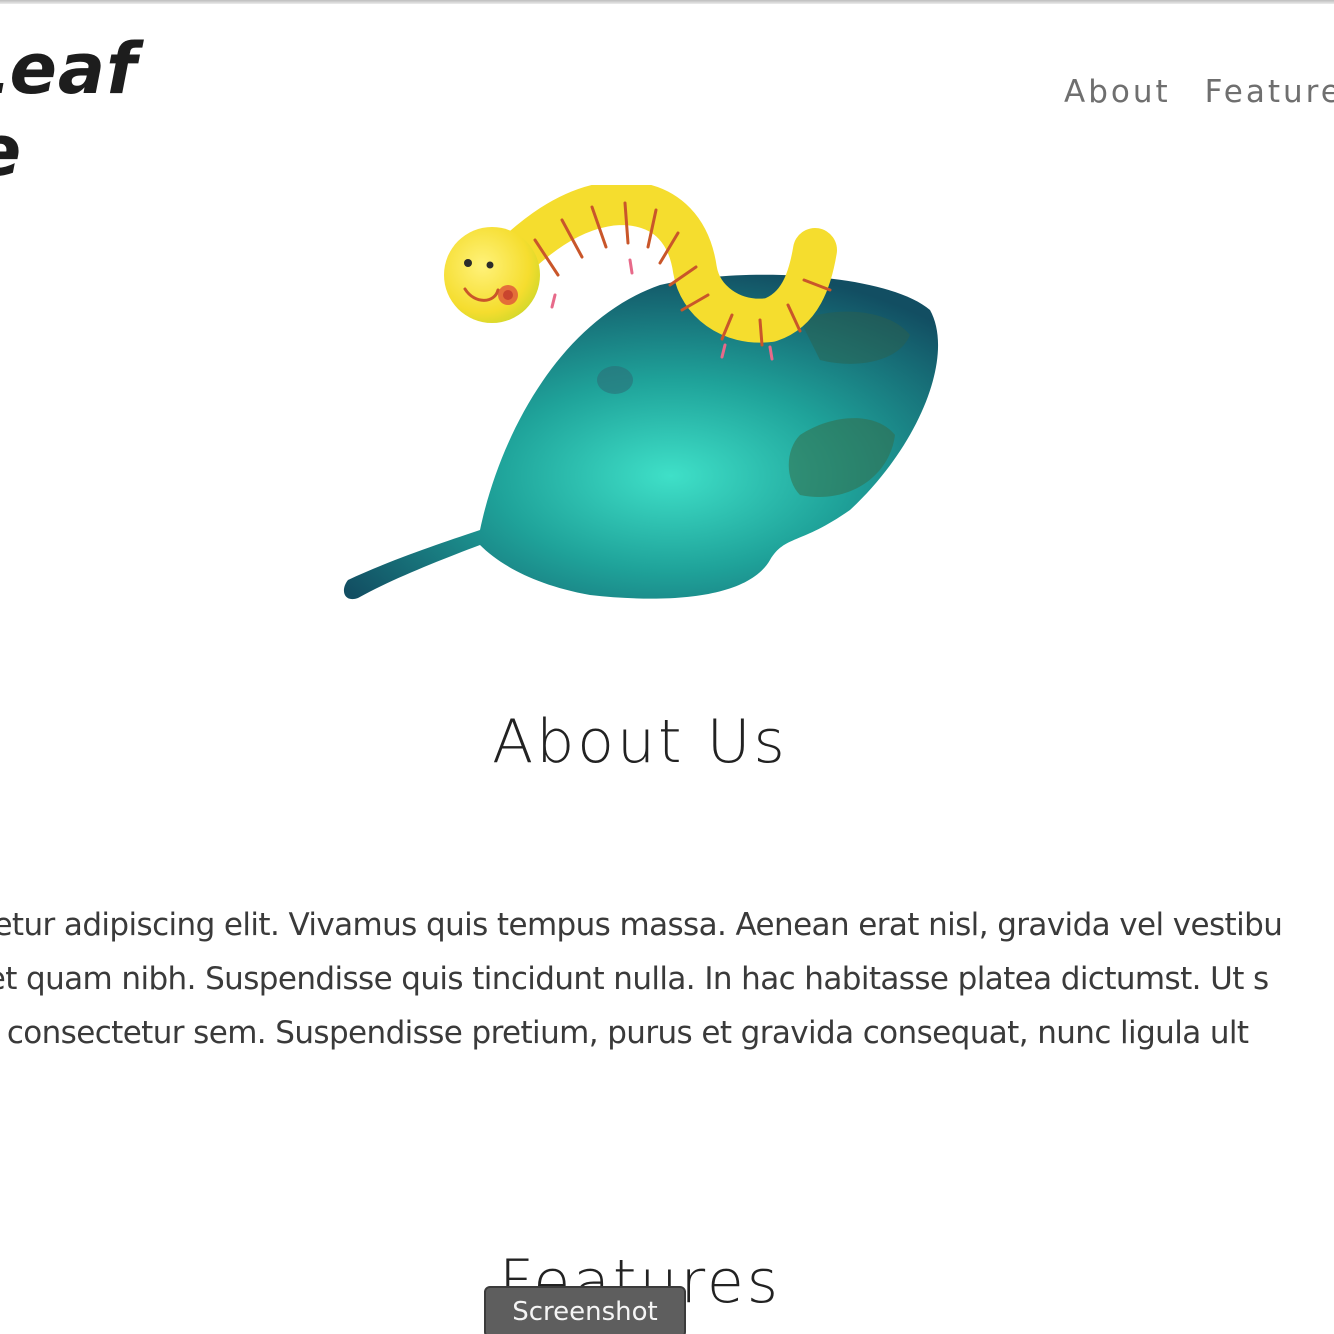 This screenshot has height=1334, width=1334. I want to click on about-title: About Us, so click(640, 742).